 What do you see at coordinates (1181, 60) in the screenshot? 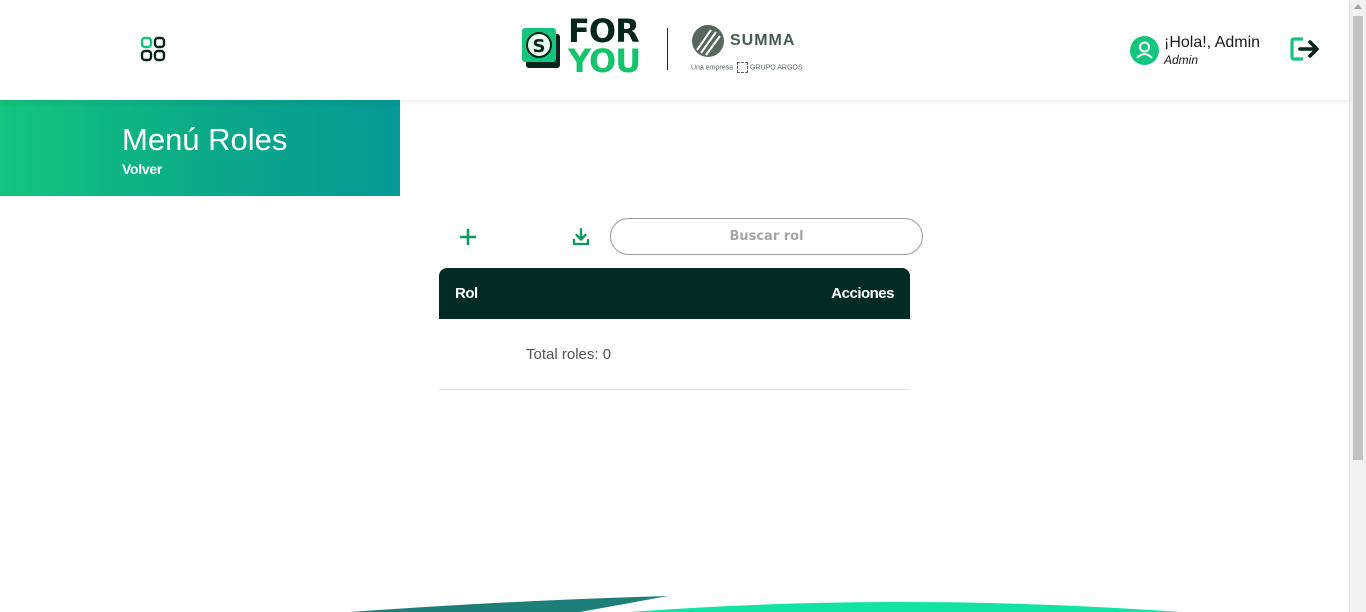
I see `user-role: Admin` at bounding box center [1181, 60].